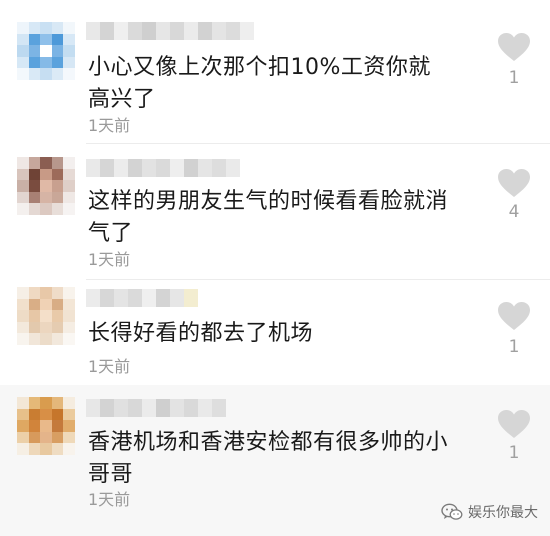  I want to click on comment-text: 香港机场和香港安检都有很多帅的小哥哥, so click(268, 458).